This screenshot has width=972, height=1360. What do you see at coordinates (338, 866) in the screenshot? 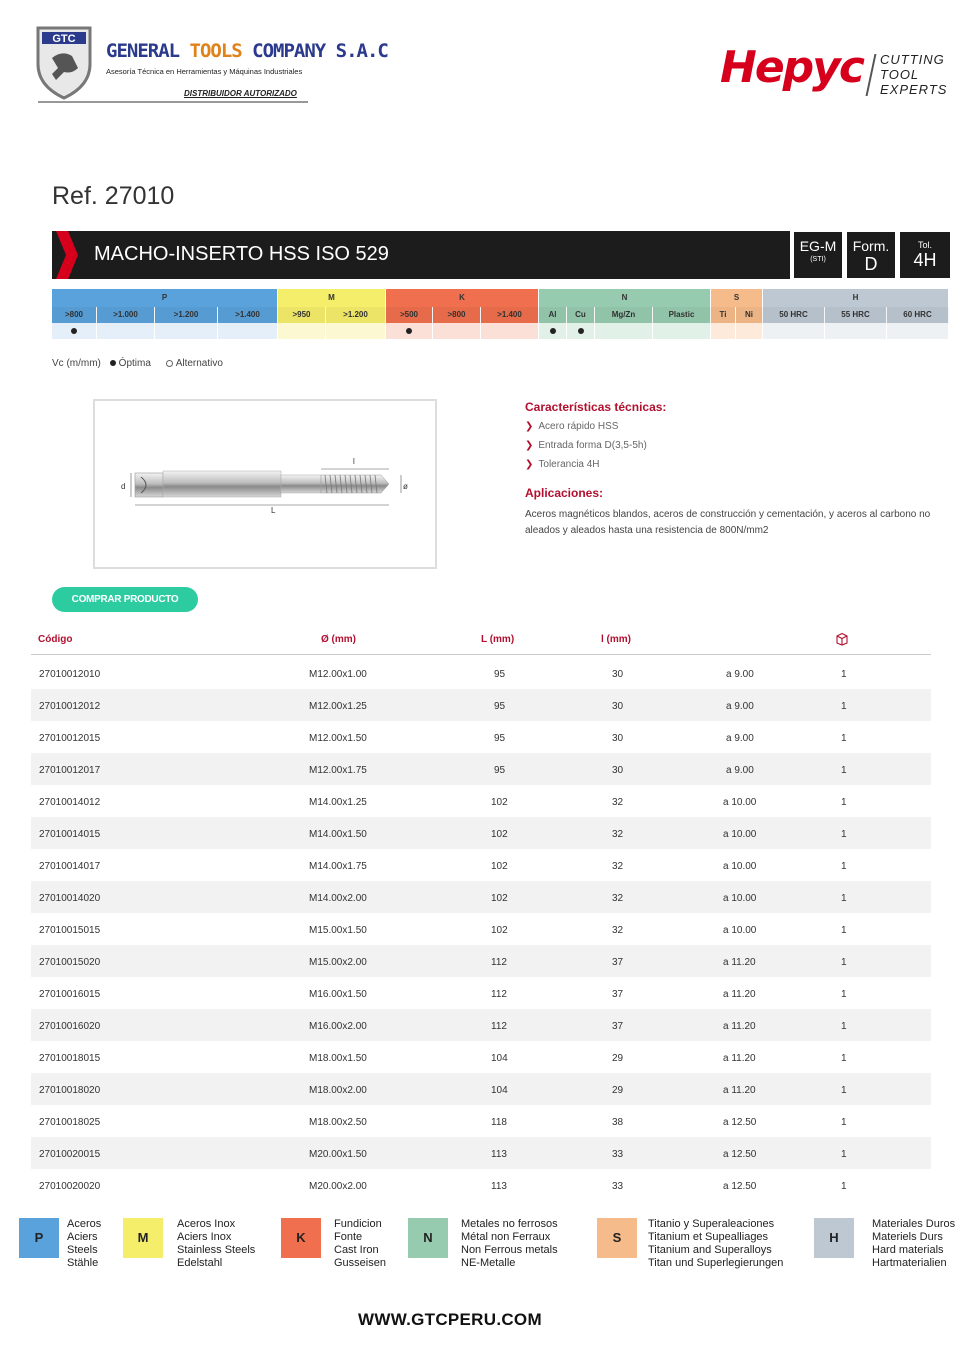
I see `cell-diameter: M14.00x1.75` at bounding box center [338, 866].